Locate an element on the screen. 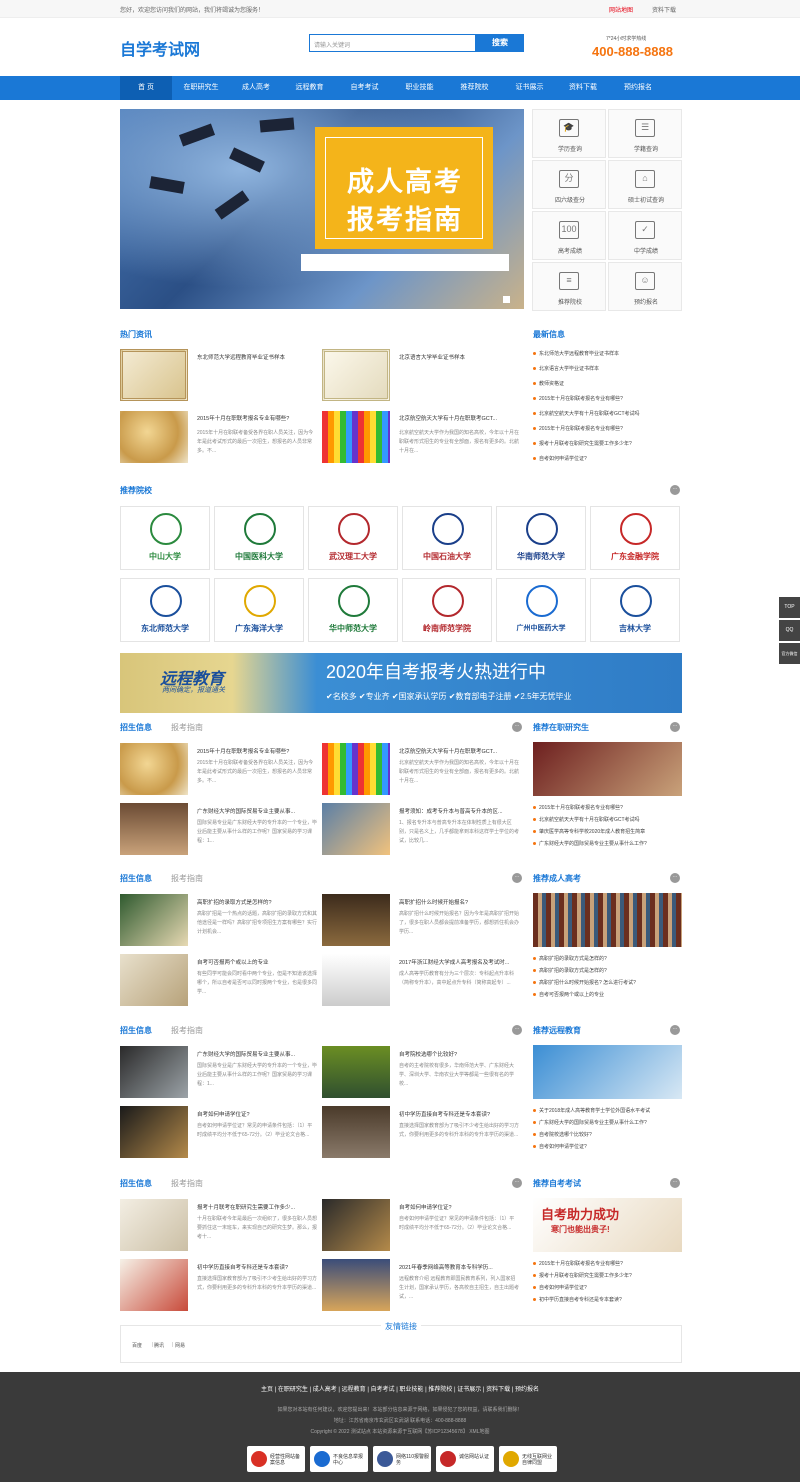 Image resolution: width=800 pixels, height=1482 pixels. school-card: 广州中医药大学 is located at coordinates (541, 610).